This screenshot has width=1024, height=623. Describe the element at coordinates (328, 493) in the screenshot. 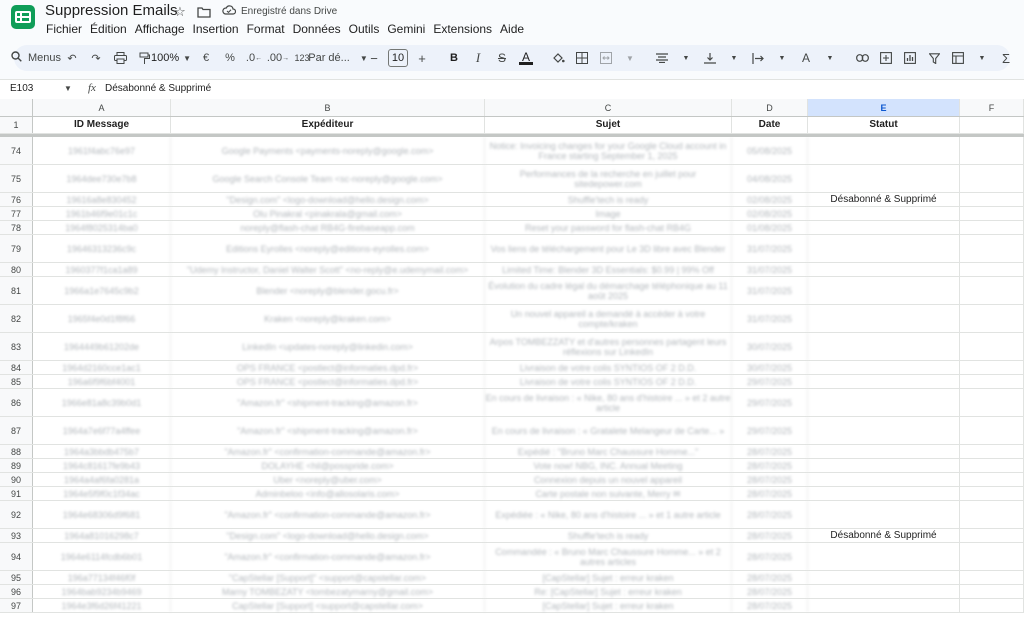

I see `cell-expediteur: Adminbeloo <info@allosolaris.com>` at that location.